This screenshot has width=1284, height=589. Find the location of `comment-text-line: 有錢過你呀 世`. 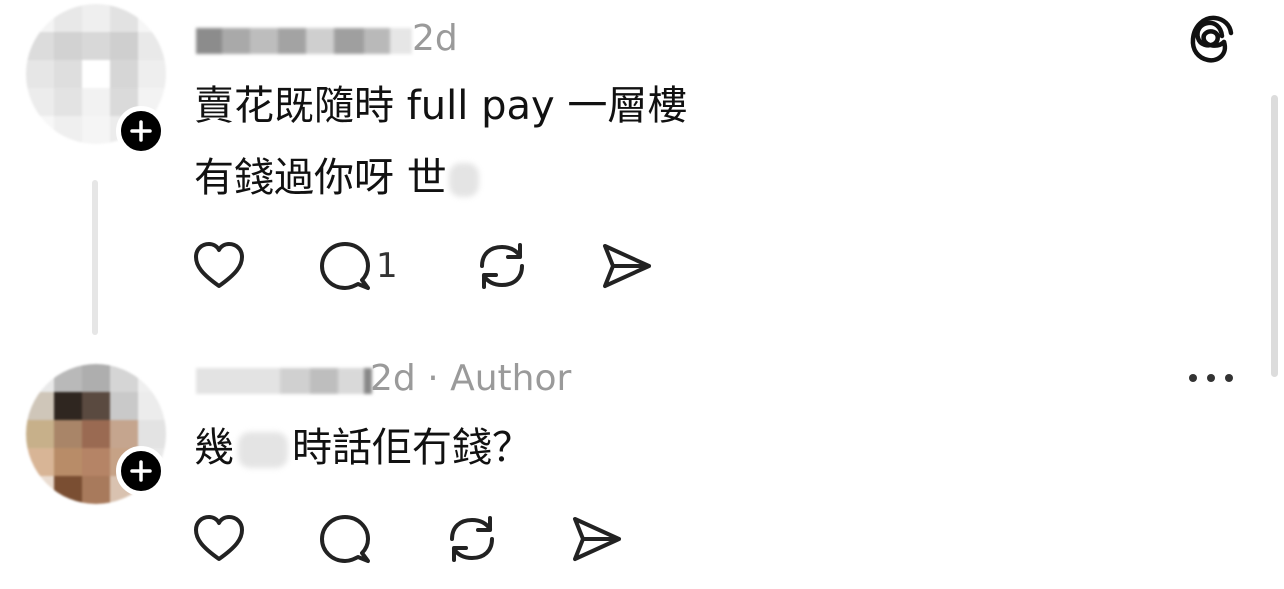

comment-text-line: 有錢過你呀 世 is located at coordinates (336, 178).